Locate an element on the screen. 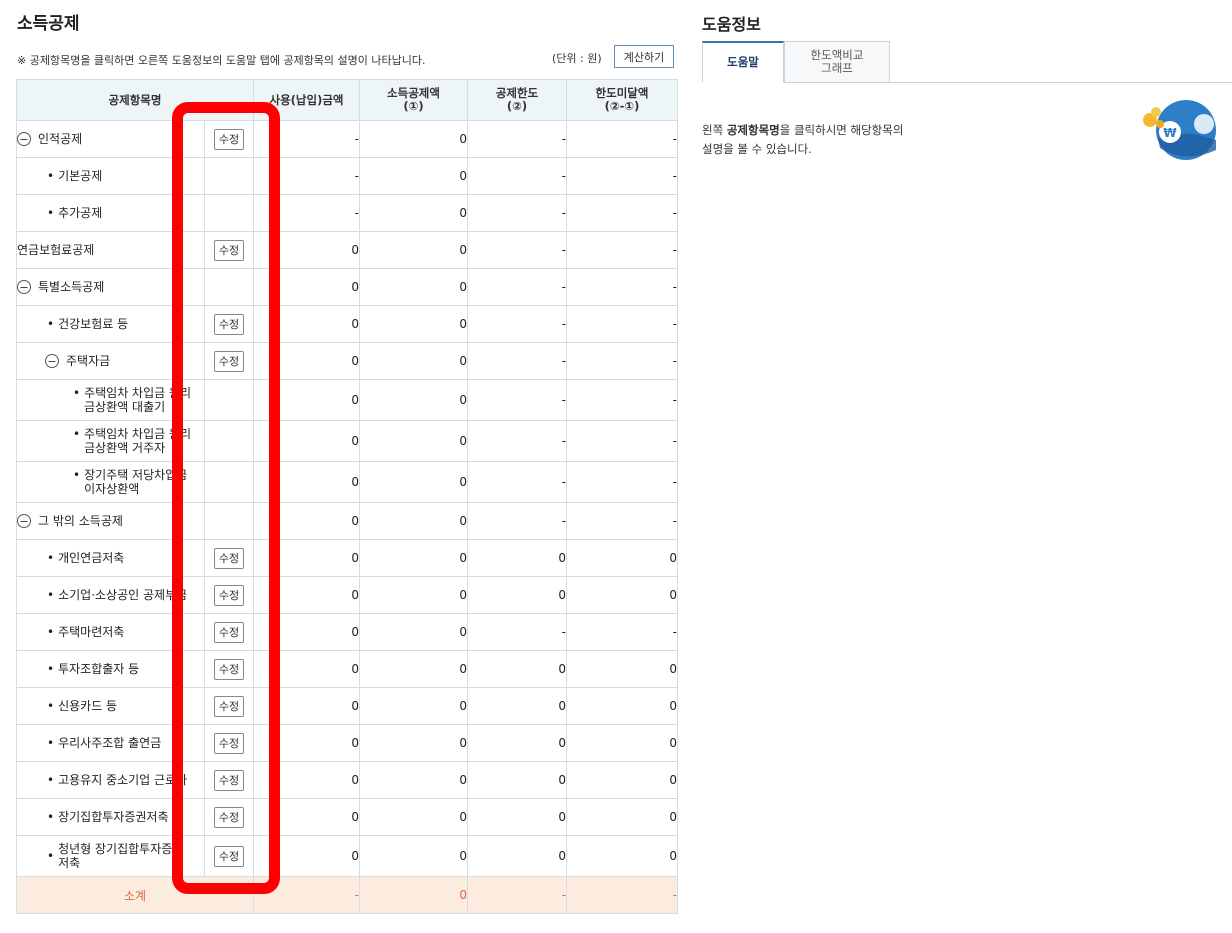 This screenshot has height=933, width=1232. row-item-name: − 주택자금 is located at coordinates (110, 361).